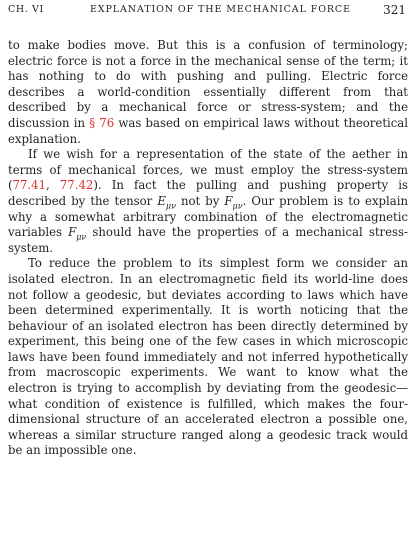 The height and width of the screenshot is (552, 416). I want to click on math-subscript: μν, so click(81, 237).